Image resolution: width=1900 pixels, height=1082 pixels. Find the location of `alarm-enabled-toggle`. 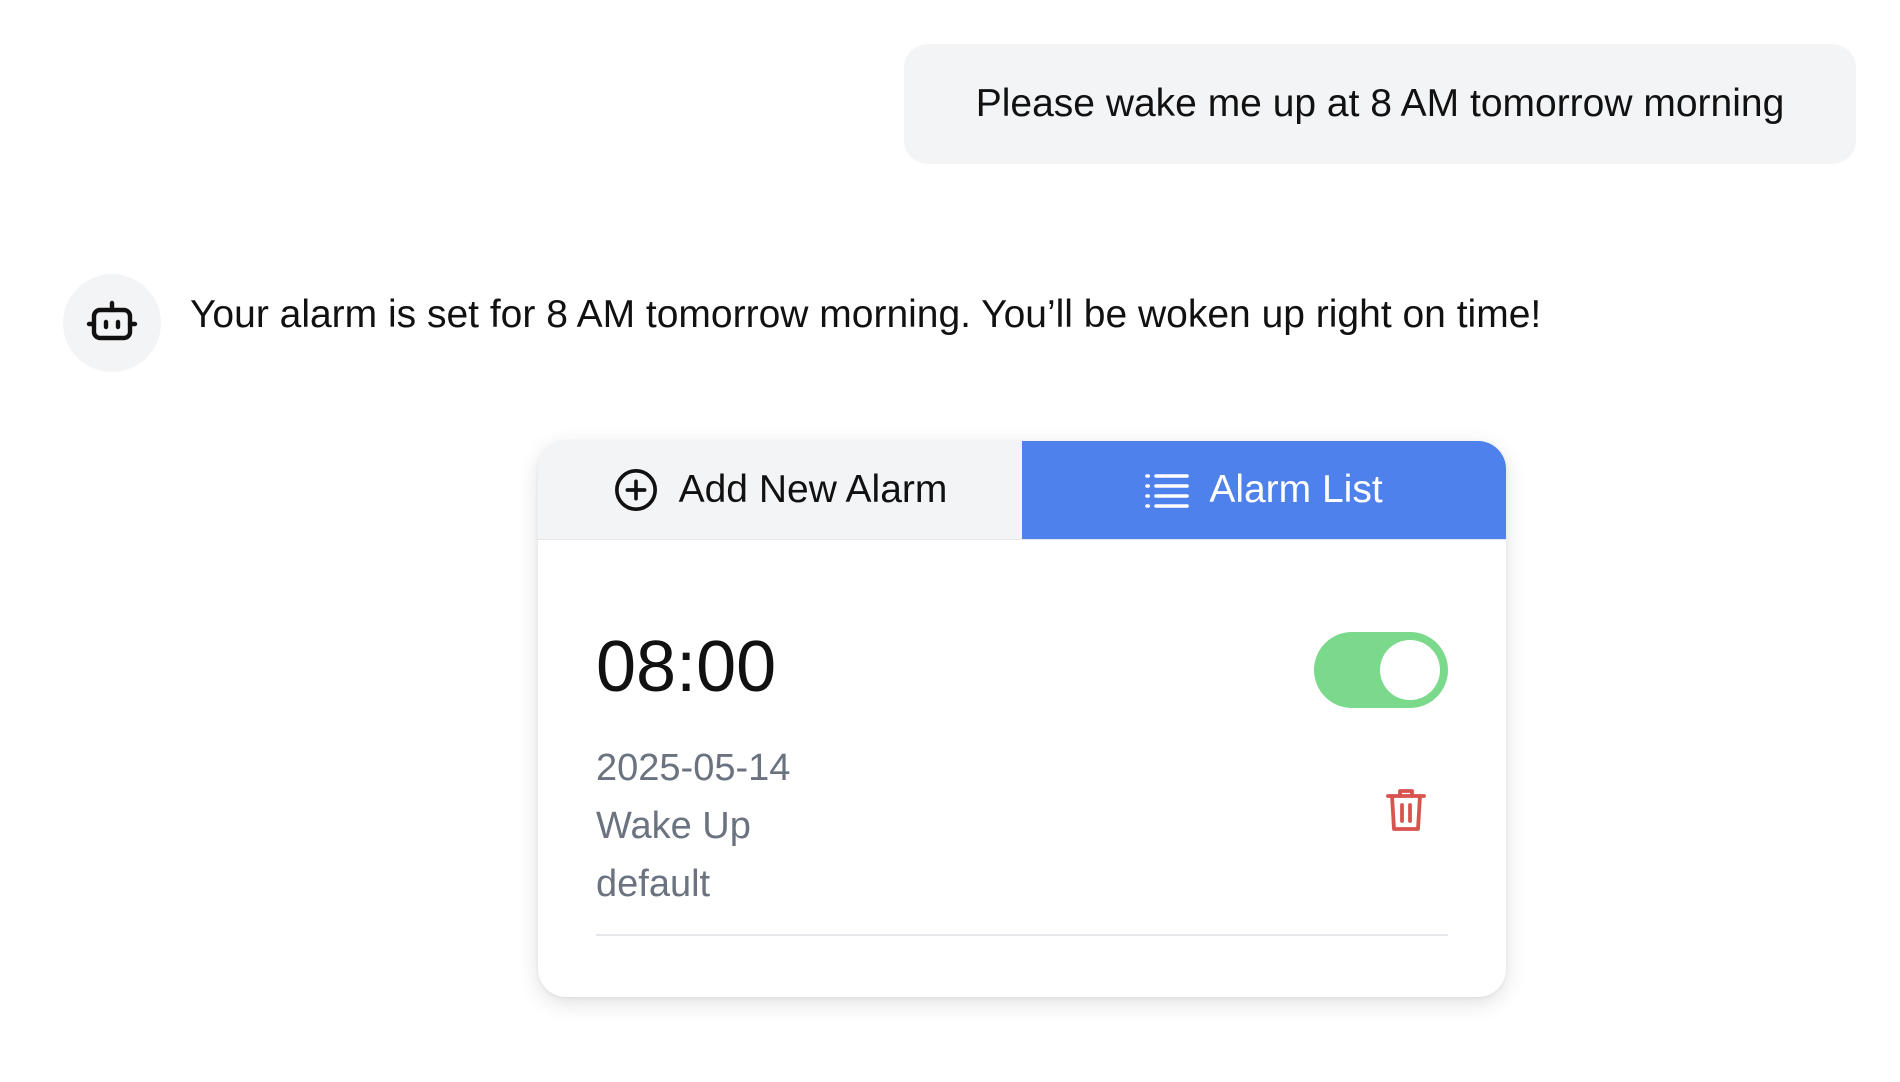

alarm-enabled-toggle is located at coordinates (1381, 670).